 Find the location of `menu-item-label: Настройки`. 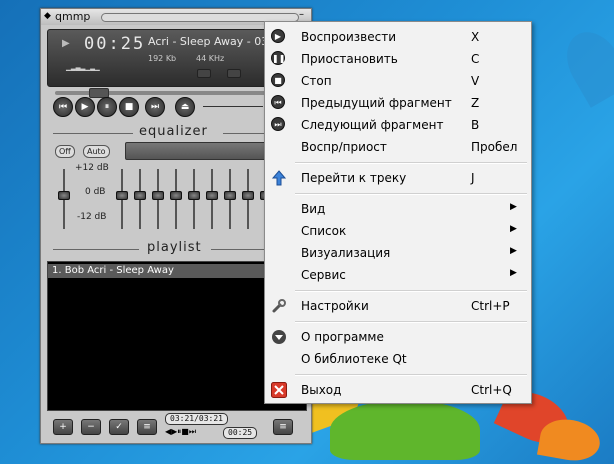

menu-item-label: Настройки is located at coordinates (335, 306).